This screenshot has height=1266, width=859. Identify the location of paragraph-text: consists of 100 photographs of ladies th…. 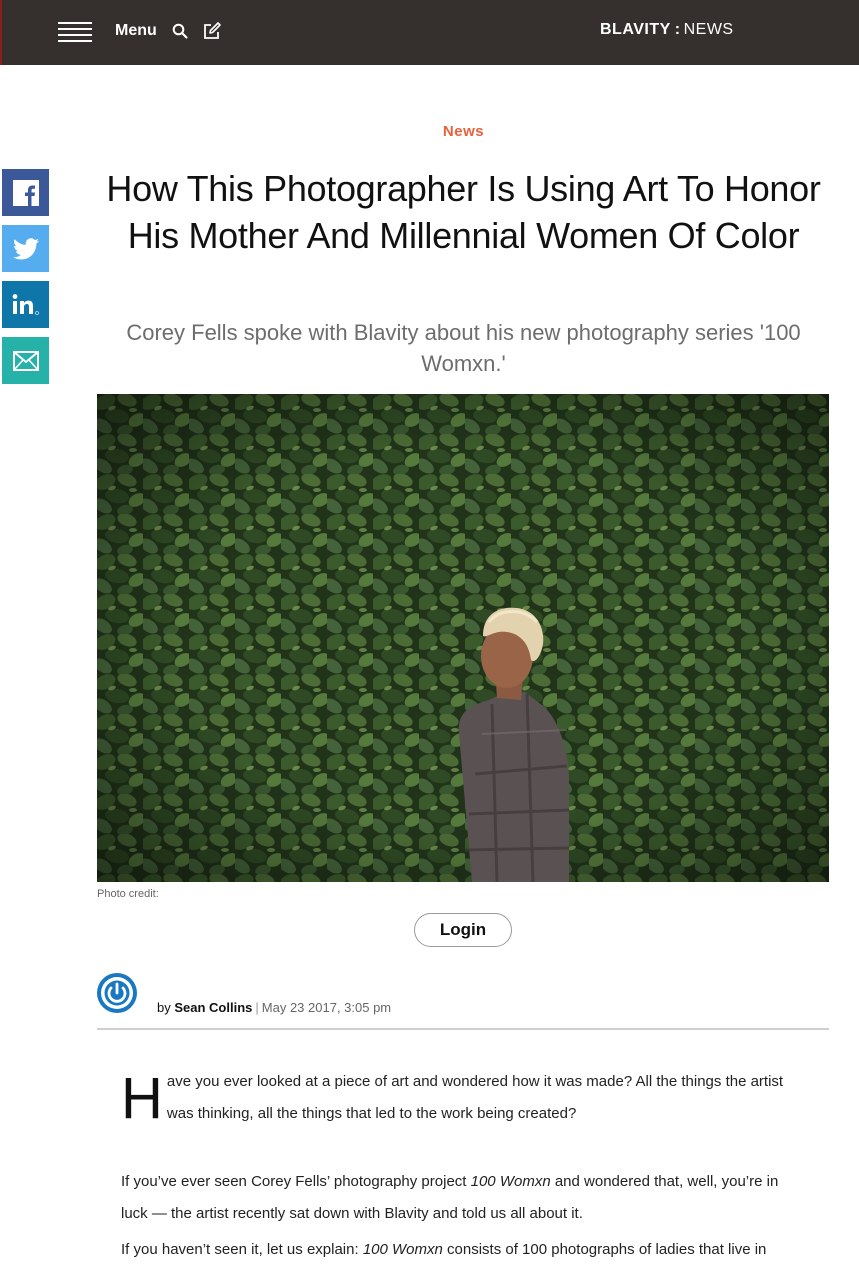
(604, 1249).